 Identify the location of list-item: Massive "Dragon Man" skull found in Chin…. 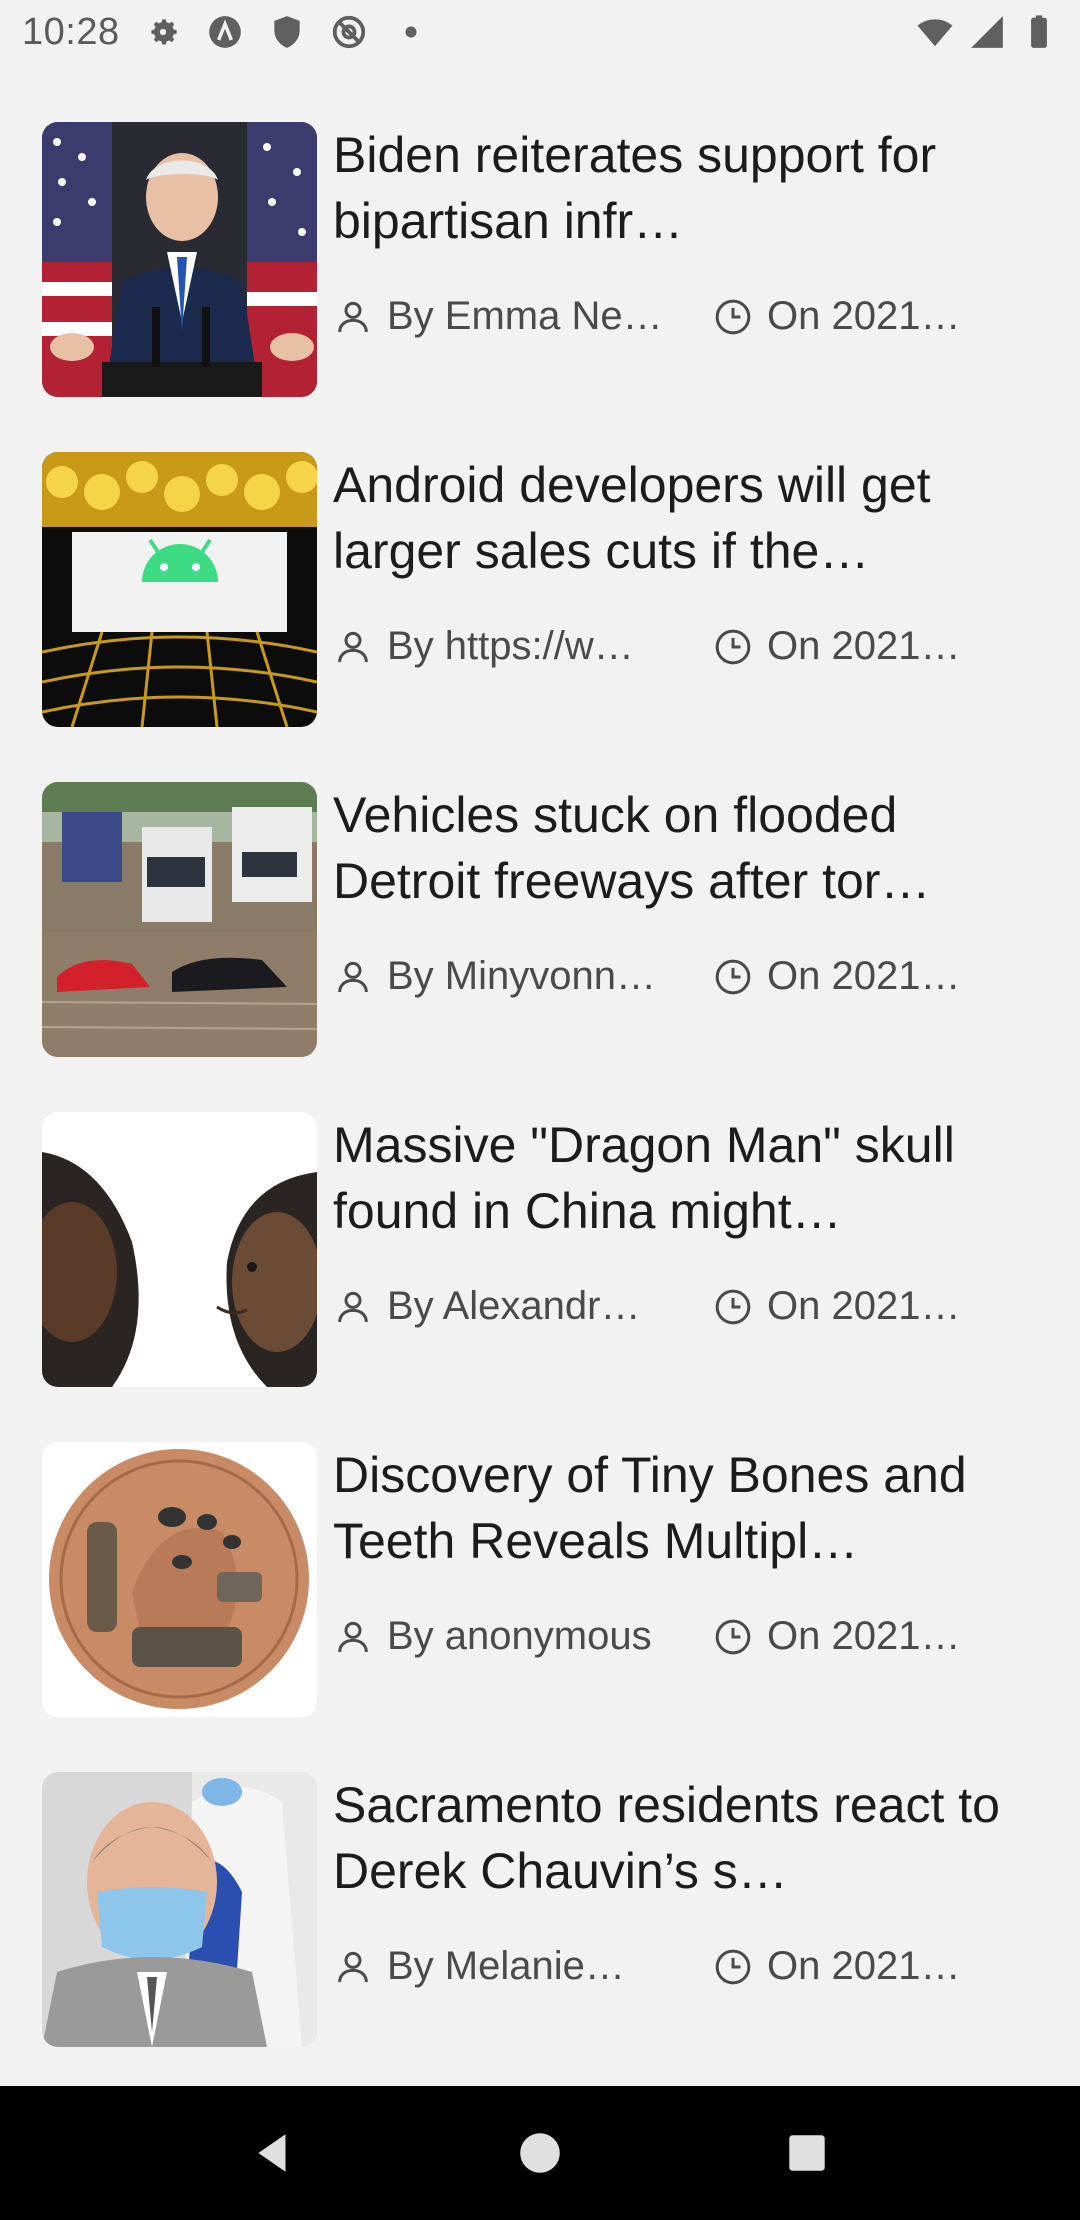
(542, 1249).